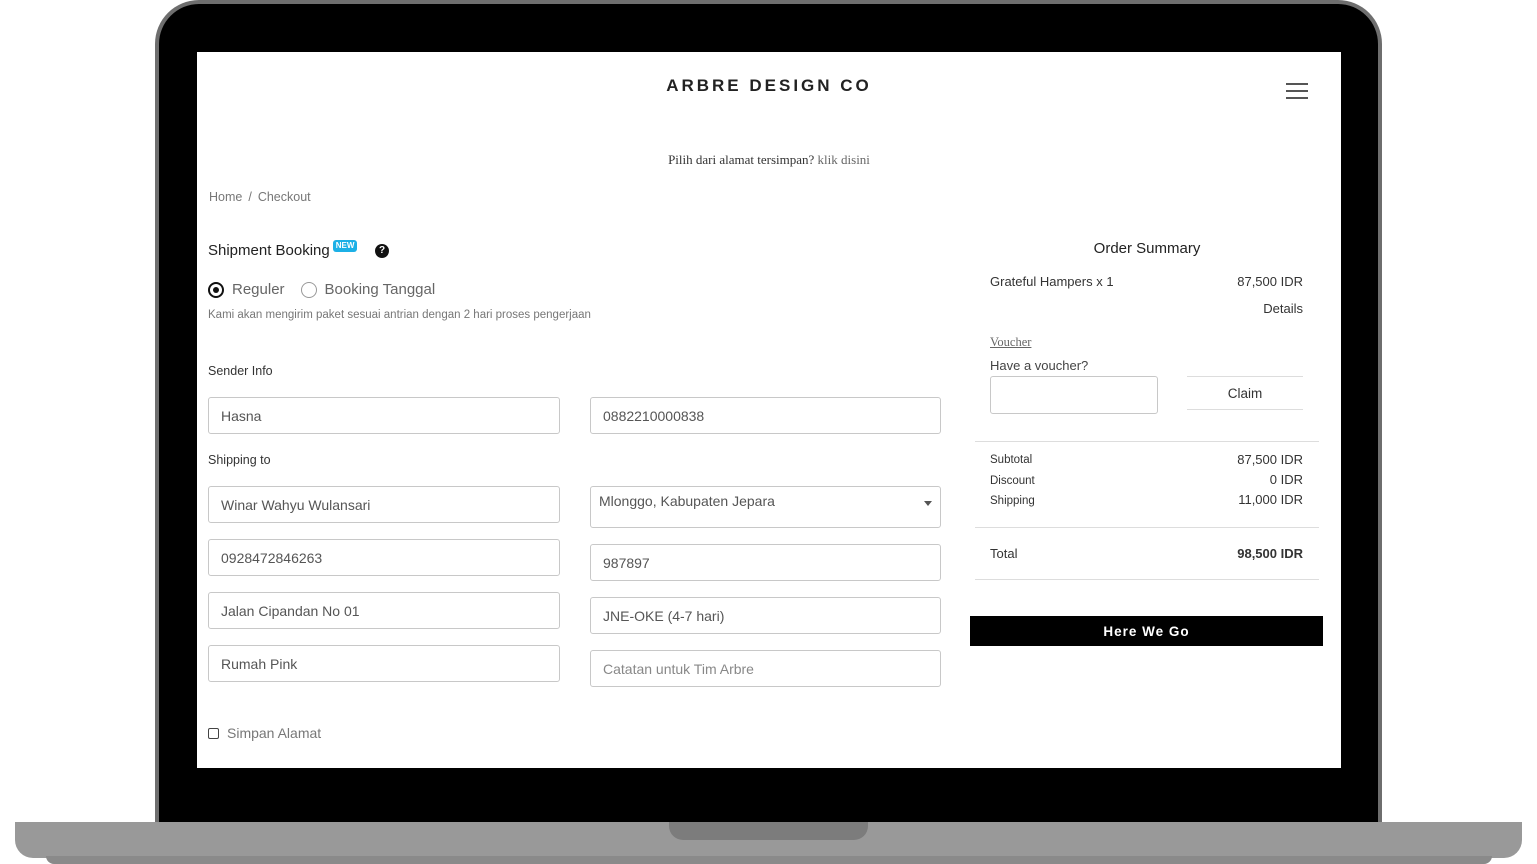  I want to click on total-label: Total, so click(1004, 553).